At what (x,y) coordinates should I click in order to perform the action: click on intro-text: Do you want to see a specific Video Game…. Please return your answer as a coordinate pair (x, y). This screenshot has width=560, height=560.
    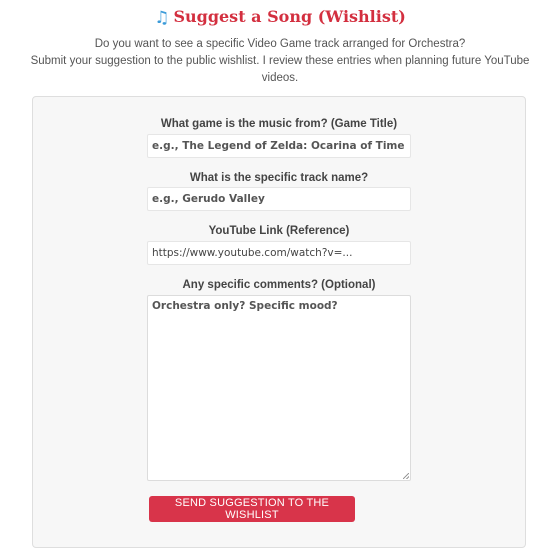
    Looking at the image, I should click on (280, 61).